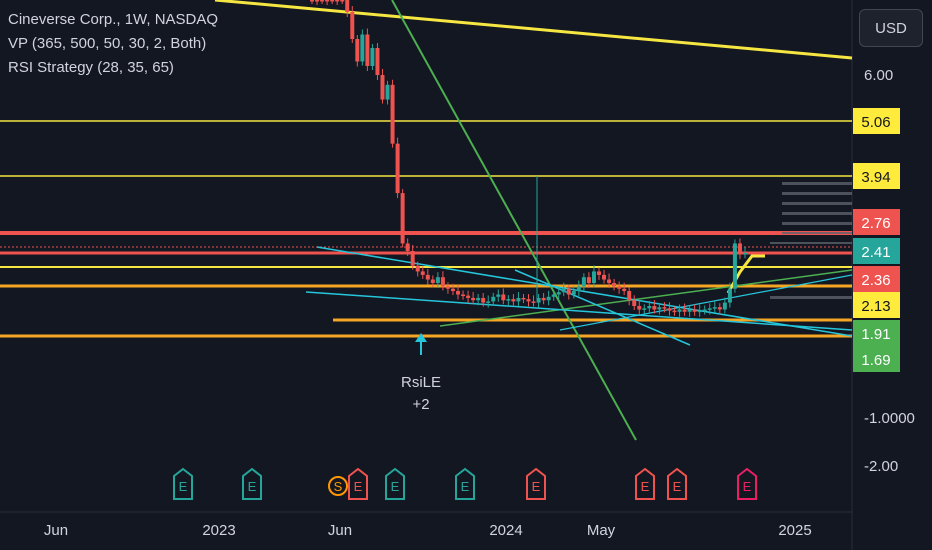  What do you see at coordinates (881, 466) in the screenshot?
I see `y-tick-label: -2.00` at bounding box center [881, 466].